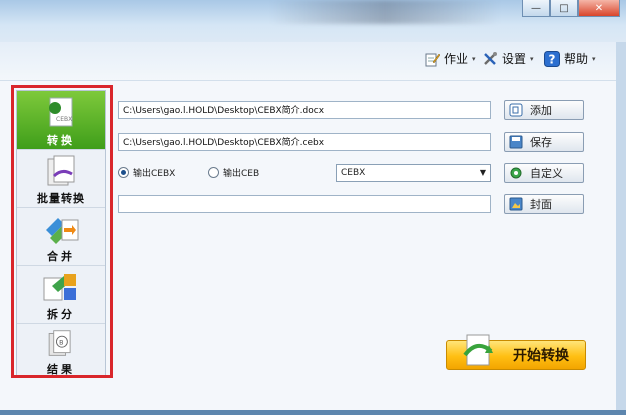  What do you see at coordinates (541, 142) in the screenshot?
I see `save-button-label: 保存` at bounding box center [541, 142].